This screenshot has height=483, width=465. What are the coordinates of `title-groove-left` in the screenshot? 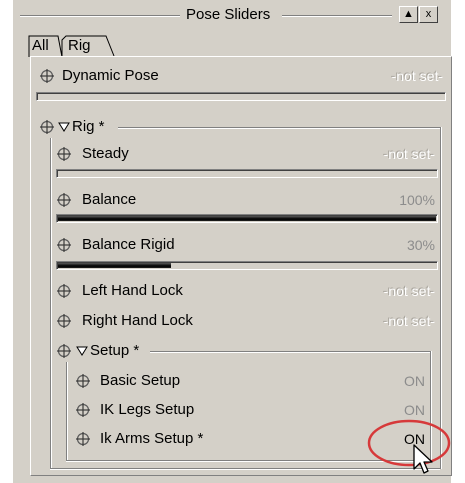 It's located at (100, 16).